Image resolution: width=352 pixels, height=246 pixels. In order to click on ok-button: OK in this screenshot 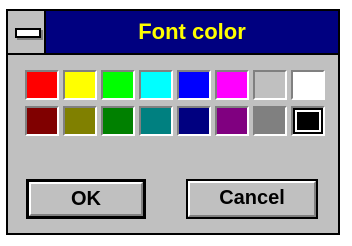, I will do `click(86, 199)`.